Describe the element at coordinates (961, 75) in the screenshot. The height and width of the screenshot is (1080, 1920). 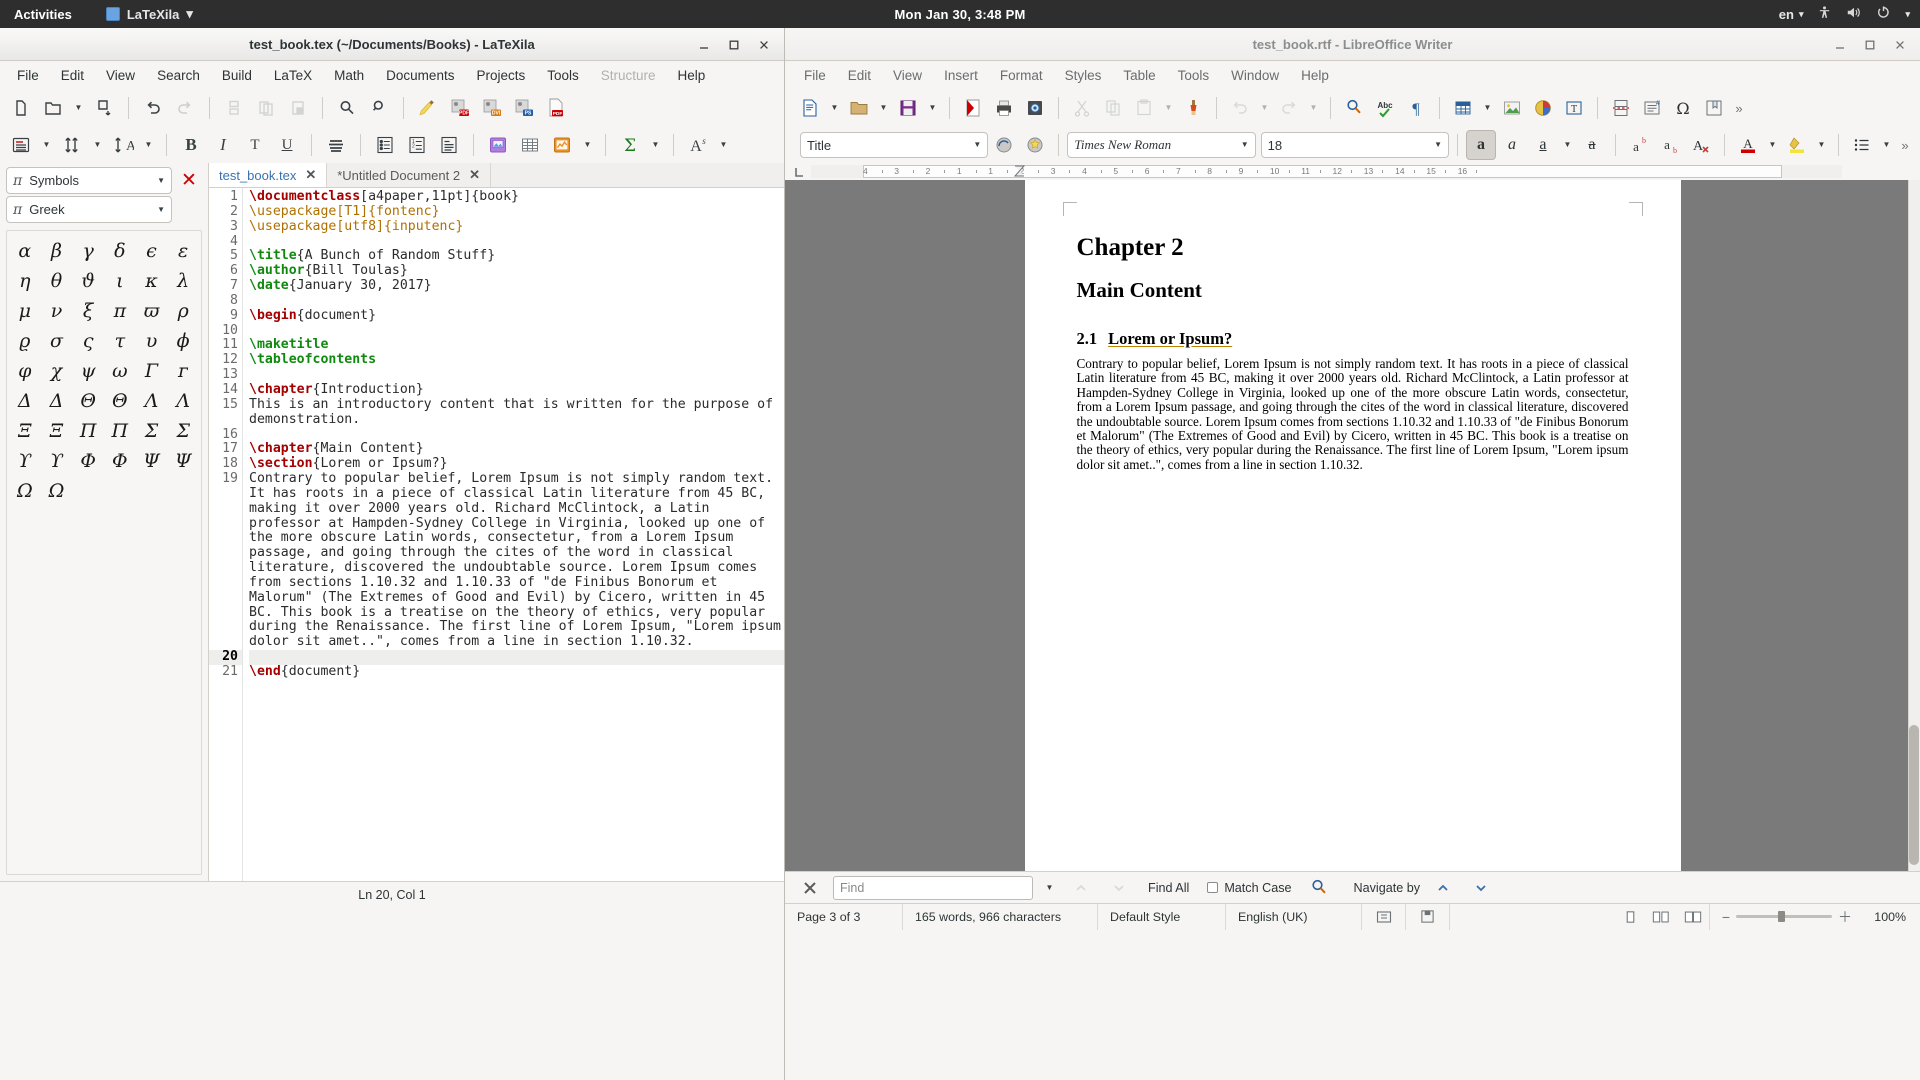
I see `menu-insert: Insert` at that location.